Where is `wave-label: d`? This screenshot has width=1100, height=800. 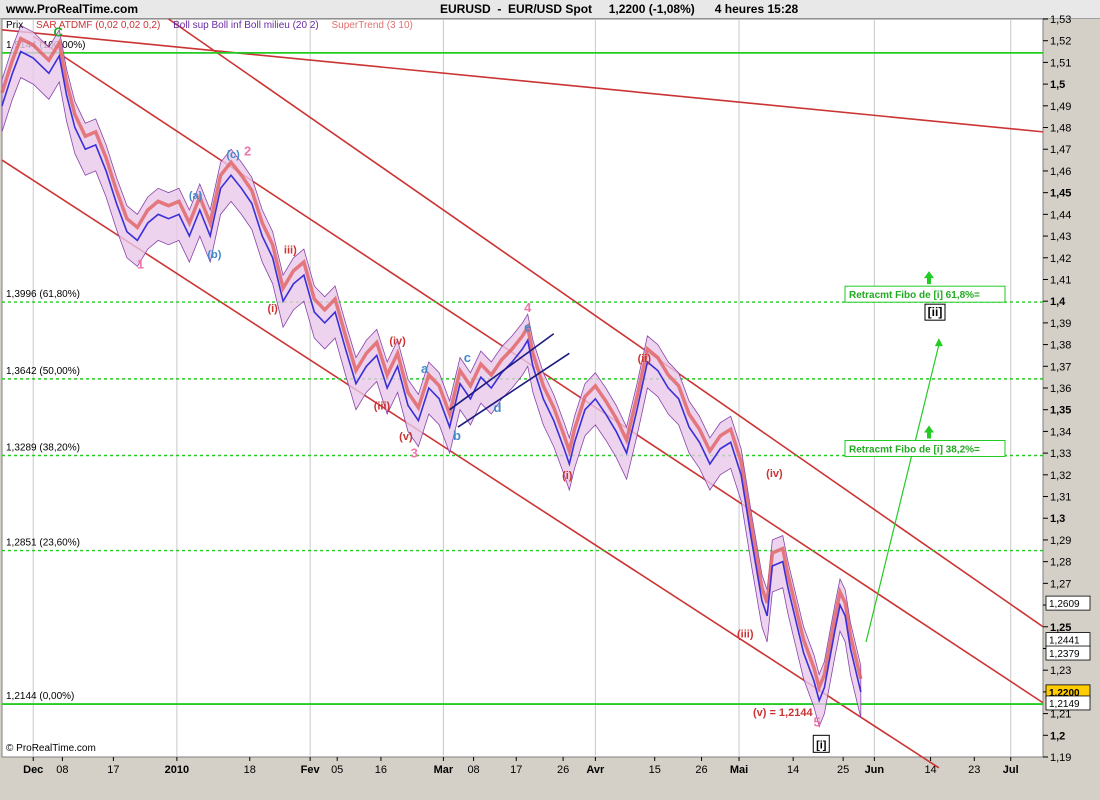
wave-label: d is located at coordinates (498, 407).